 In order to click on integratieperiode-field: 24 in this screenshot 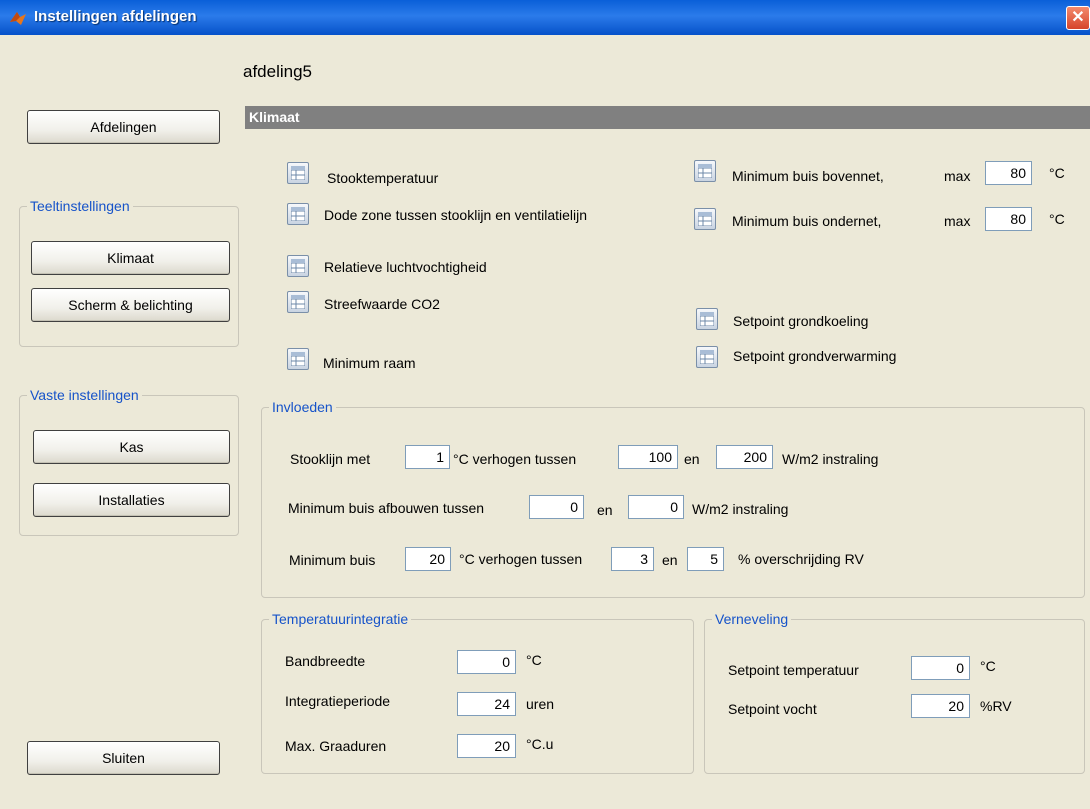, I will do `click(486, 704)`.